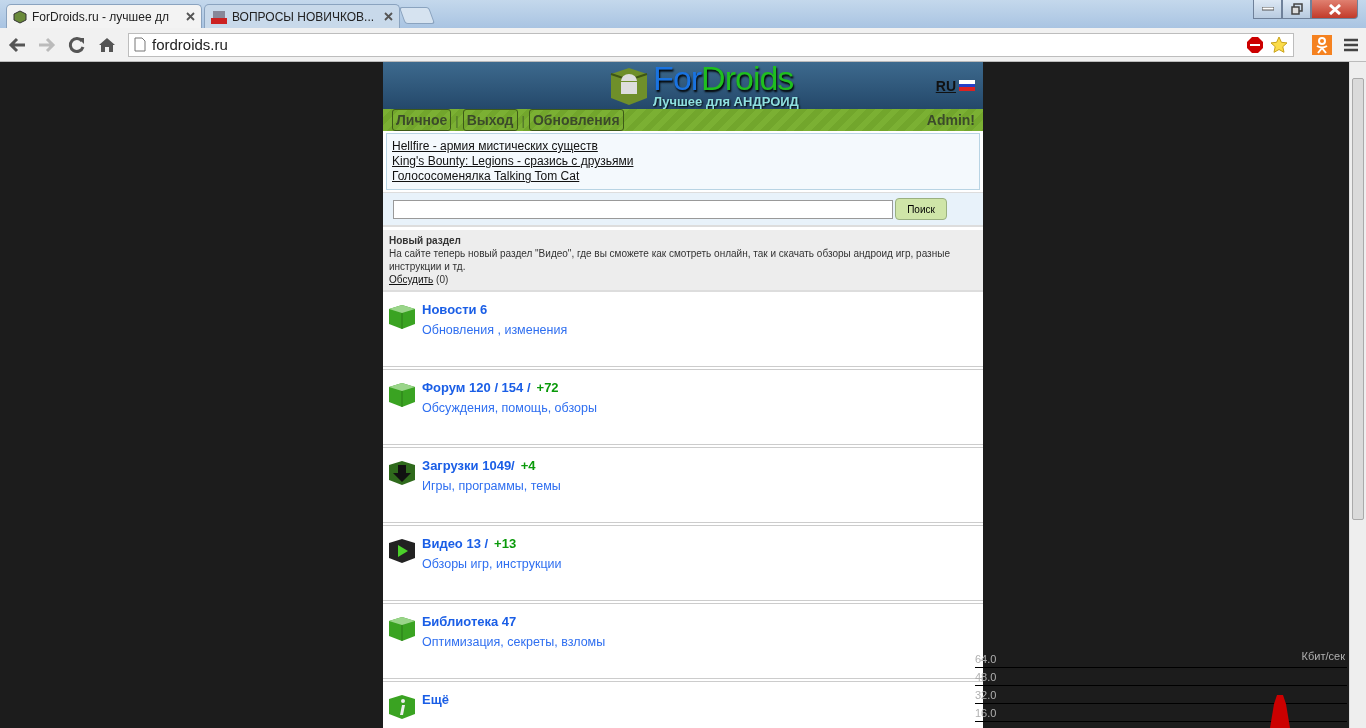 This screenshot has height=728, width=1366. Describe the element at coordinates (77, 44) in the screenshot. I see `reload-icon` at that location.